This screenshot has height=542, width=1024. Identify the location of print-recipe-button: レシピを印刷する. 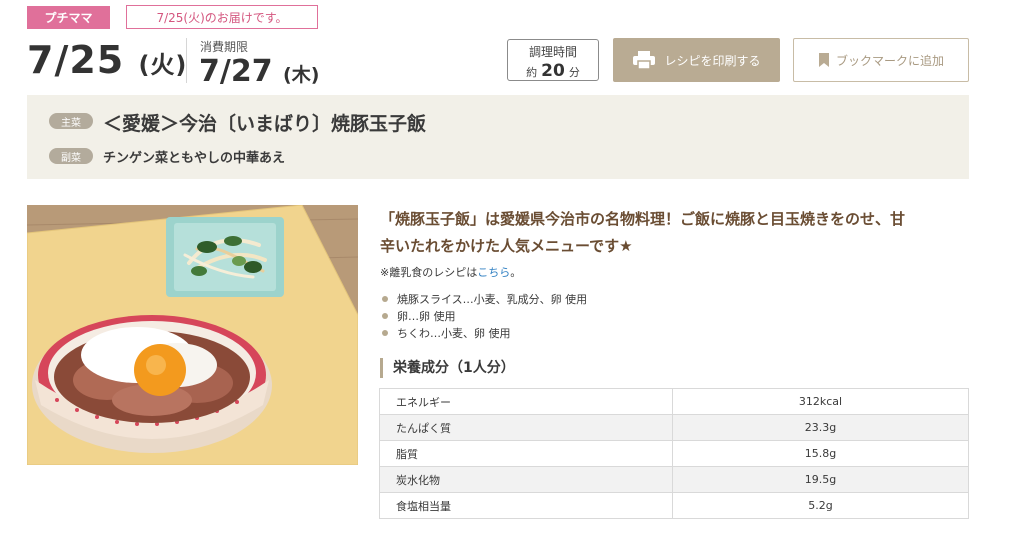
(696, 60).